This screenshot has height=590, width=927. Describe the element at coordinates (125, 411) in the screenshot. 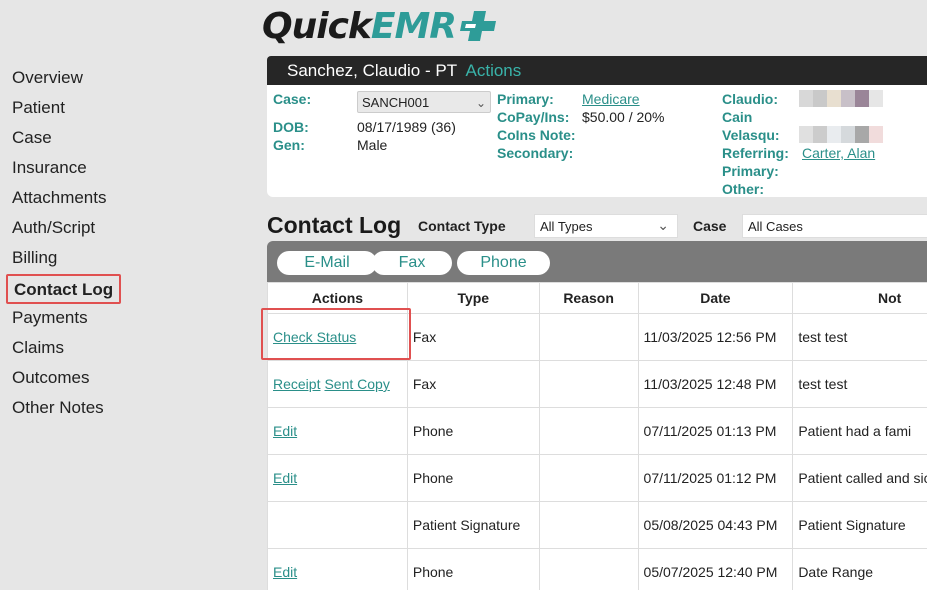

I see `sidebar-item-other-notes: Other Notes` at that location.